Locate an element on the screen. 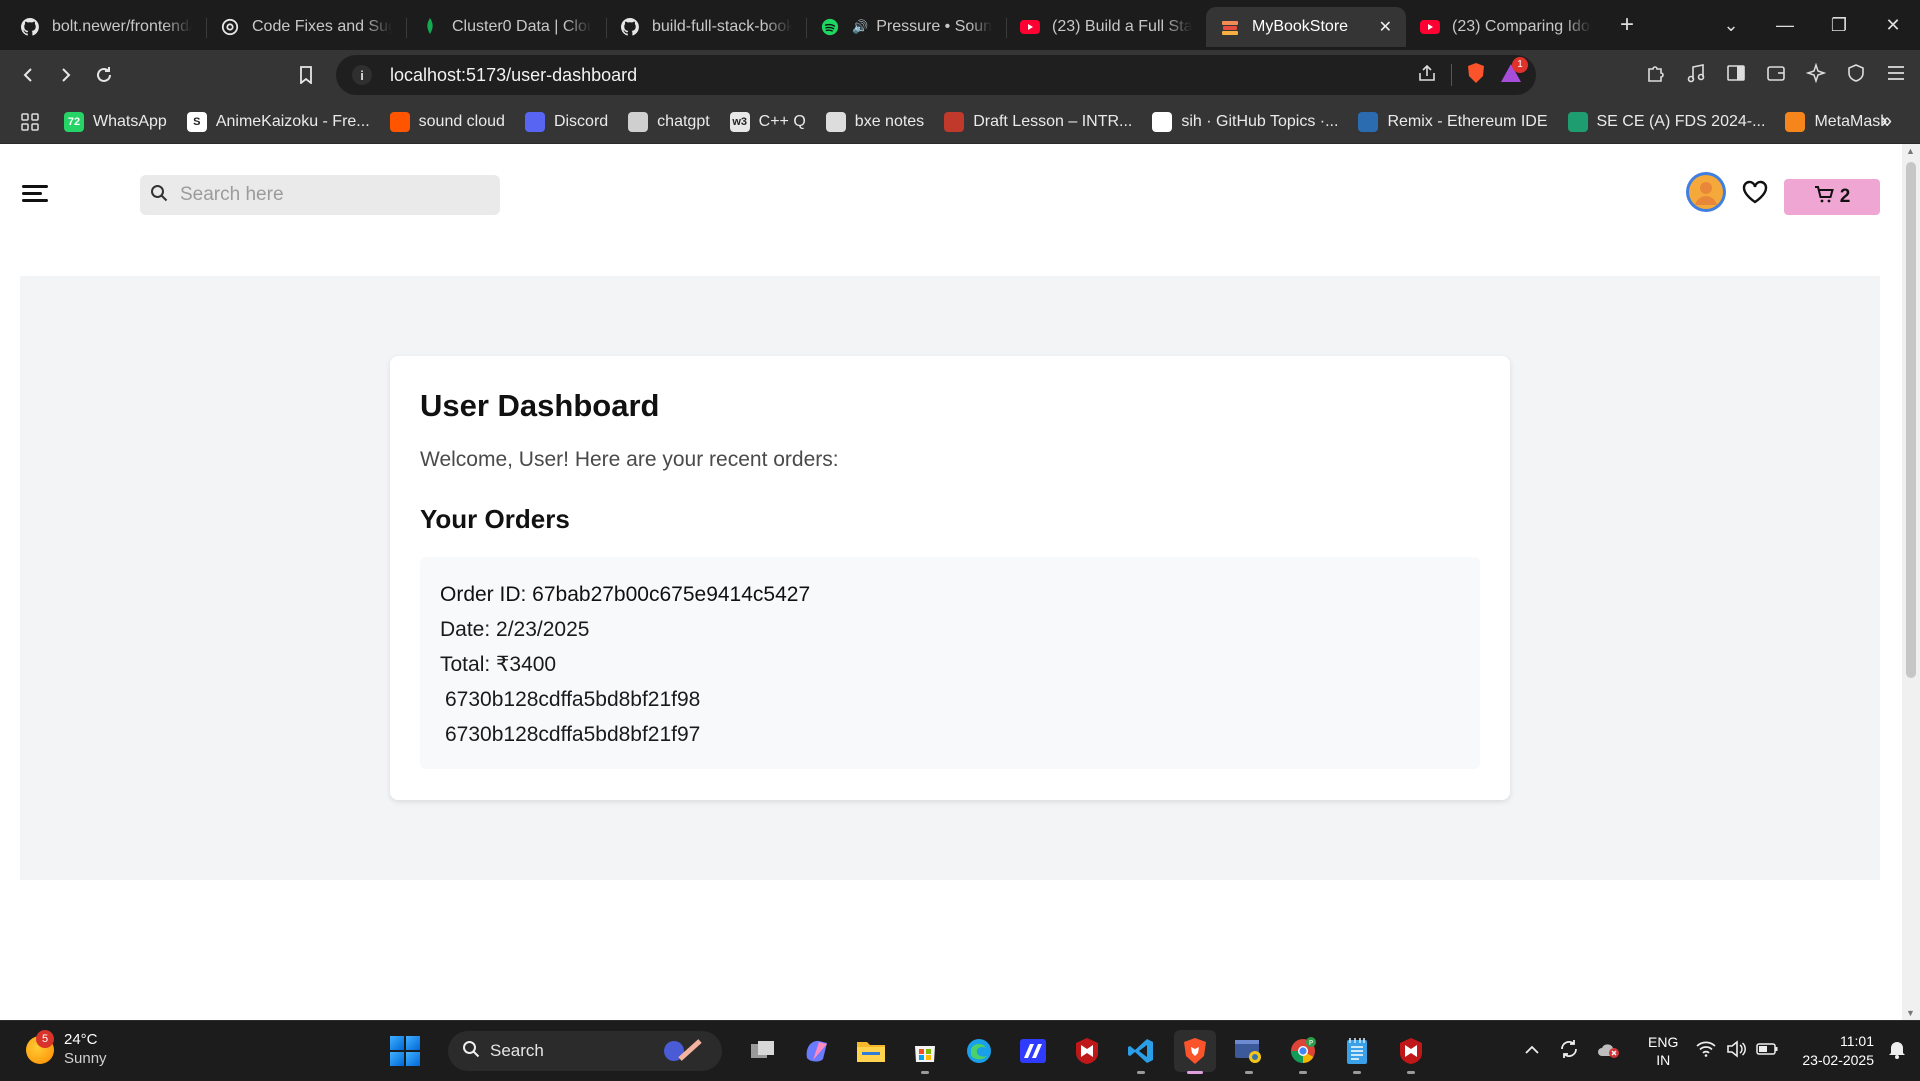 This screenshot has height=1081, width=1920. bookmark-icon is located at coordinates (306, 75).